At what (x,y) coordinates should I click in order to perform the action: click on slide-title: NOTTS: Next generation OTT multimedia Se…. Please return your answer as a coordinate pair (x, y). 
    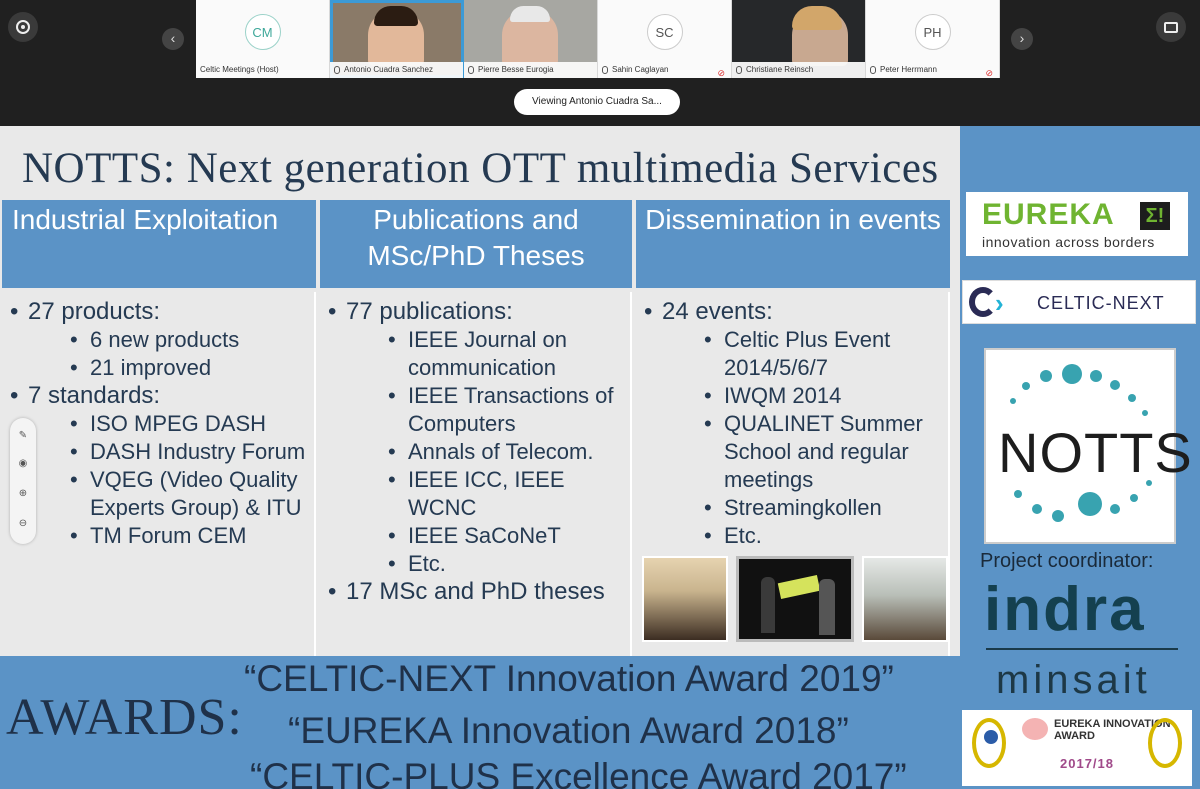
    Looking at the image, I should click on (480, 168).